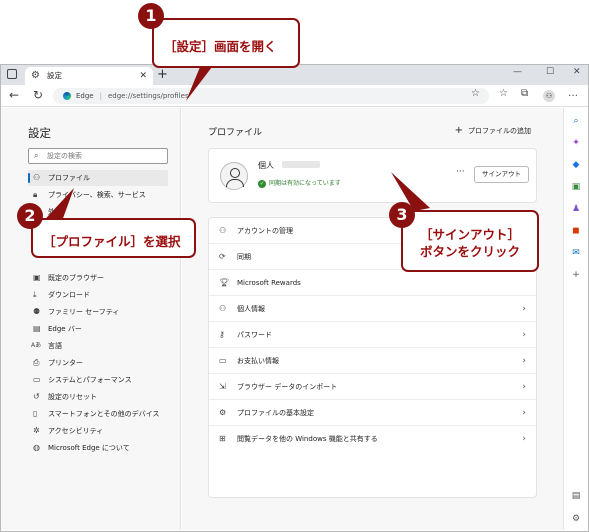  I want to click on callout-3-box: ［サインアウト］ ボタンをクリック, so click(470, 241).